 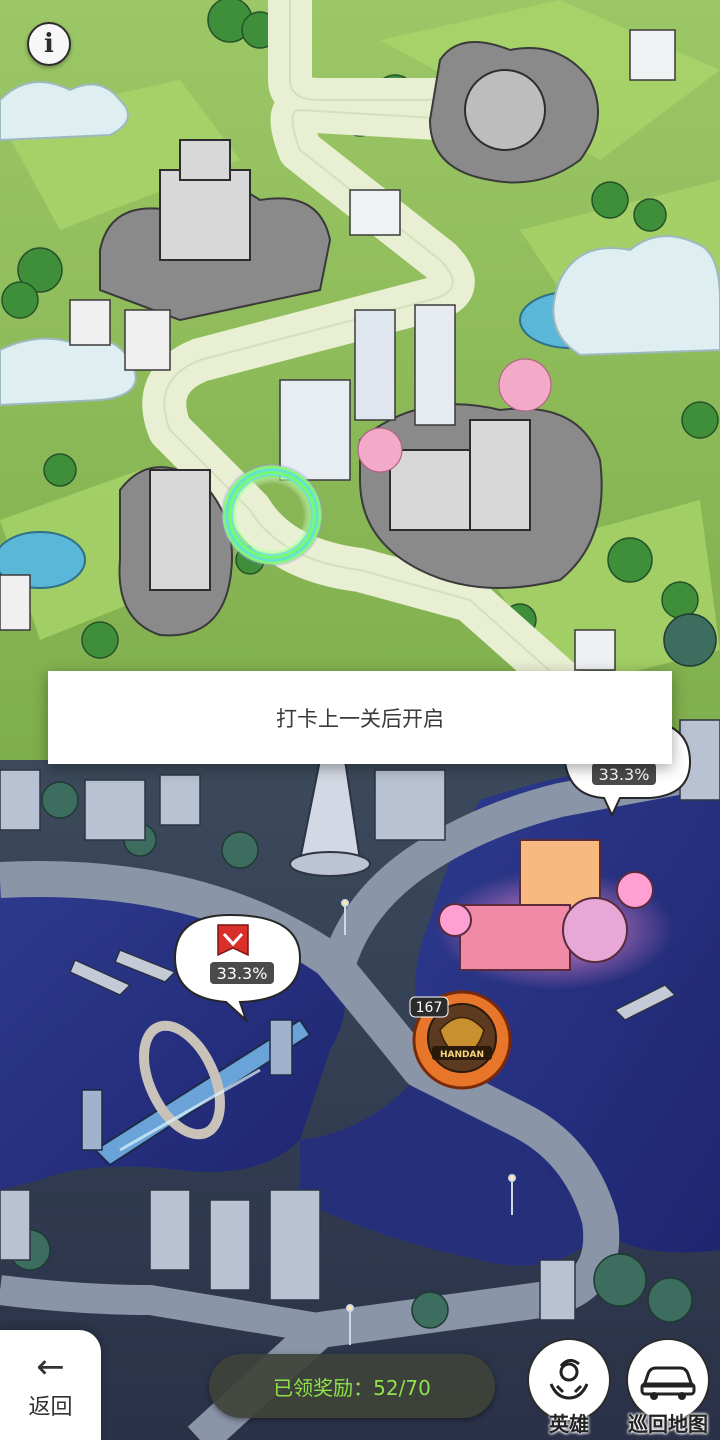 I want to click on info-button: i, so click(x=49, y=44).